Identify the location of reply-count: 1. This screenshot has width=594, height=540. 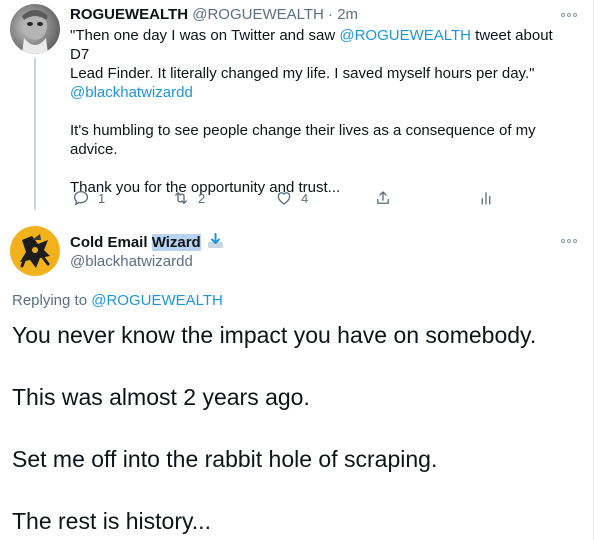
(102, 198).